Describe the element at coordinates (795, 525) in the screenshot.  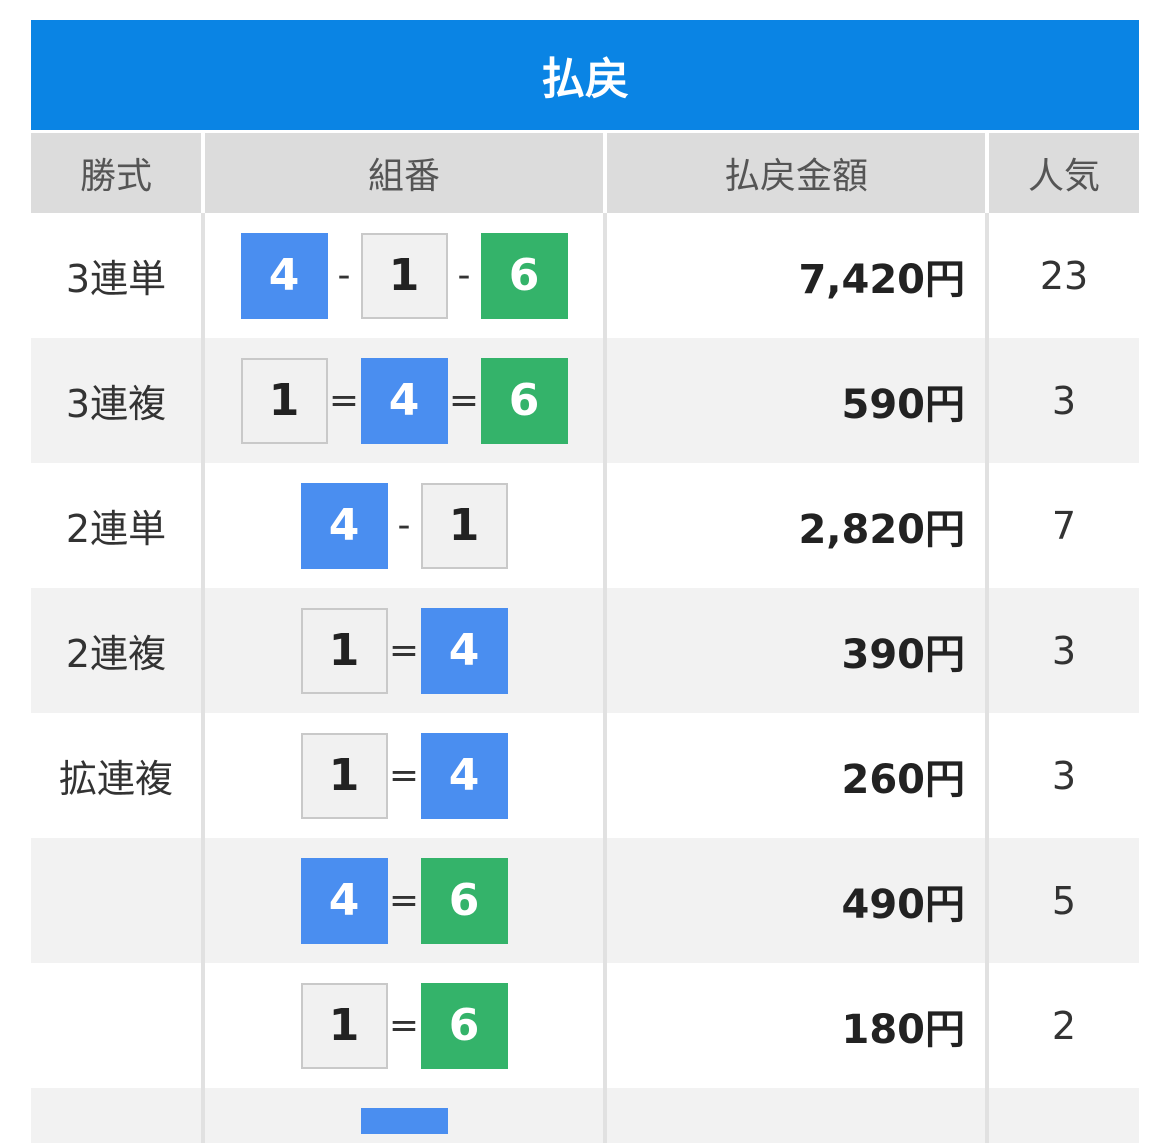
I see `payout-amount-cell: 2,820円` at that location.